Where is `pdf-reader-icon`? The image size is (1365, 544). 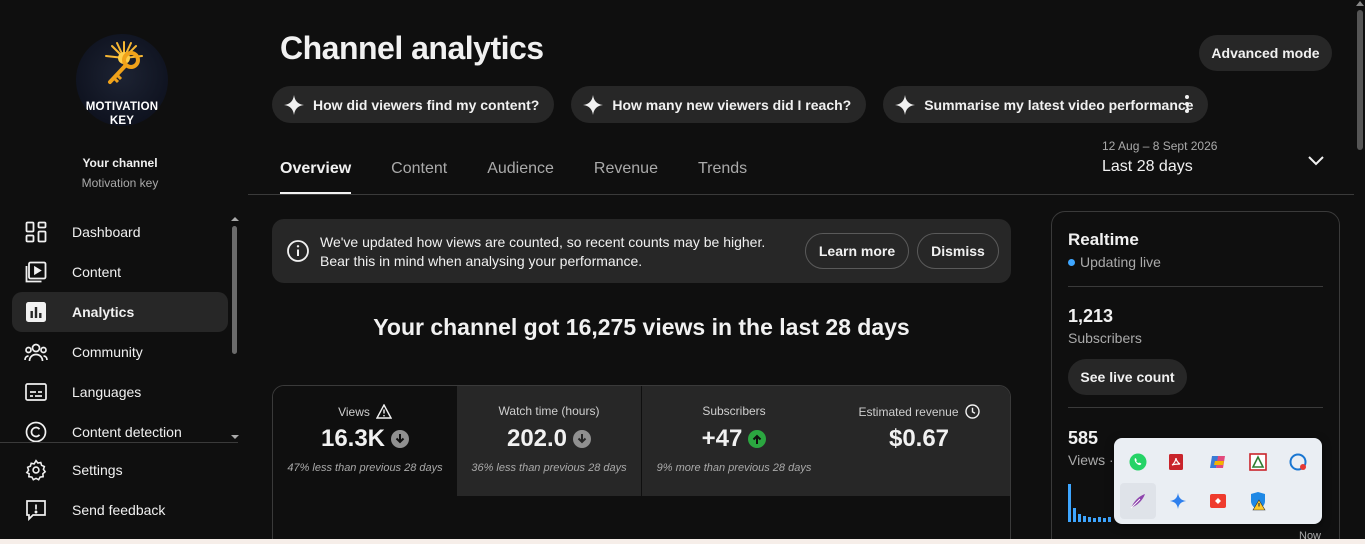
pdf-reader-icon is located at coordinates (1176, 462).